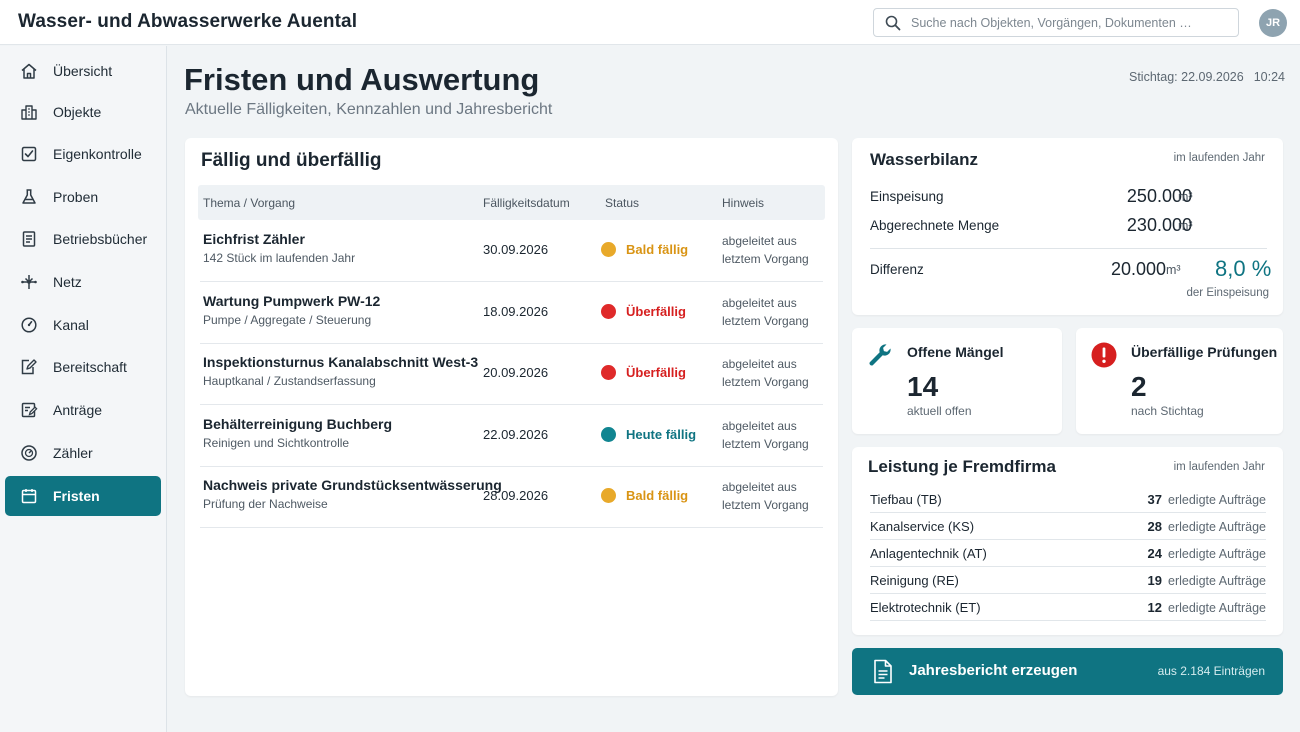  Describe the element at coordinates (880, 355) in the screenshot. I see `wrench-icon` at that location.